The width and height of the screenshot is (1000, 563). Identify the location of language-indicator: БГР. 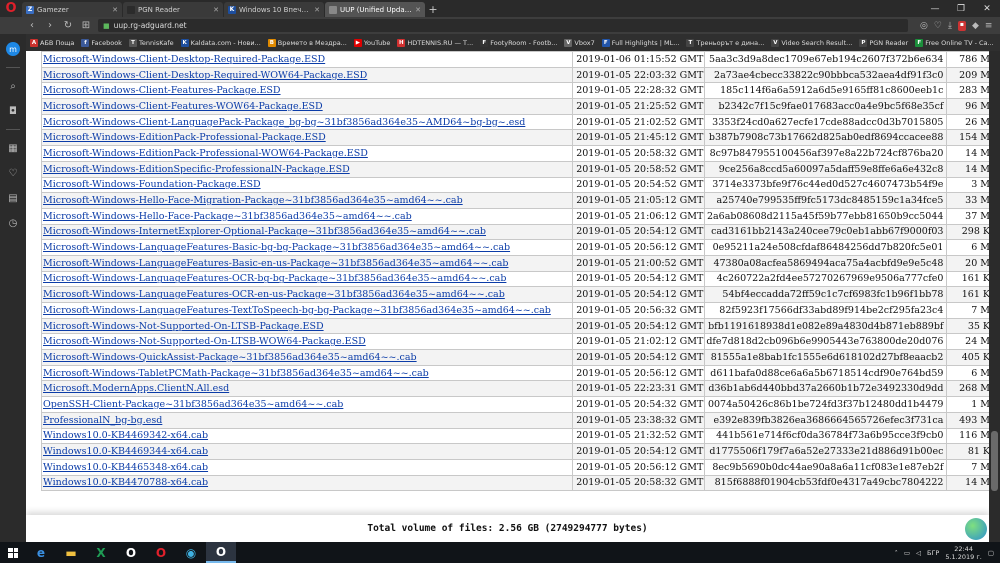
(933, 553).